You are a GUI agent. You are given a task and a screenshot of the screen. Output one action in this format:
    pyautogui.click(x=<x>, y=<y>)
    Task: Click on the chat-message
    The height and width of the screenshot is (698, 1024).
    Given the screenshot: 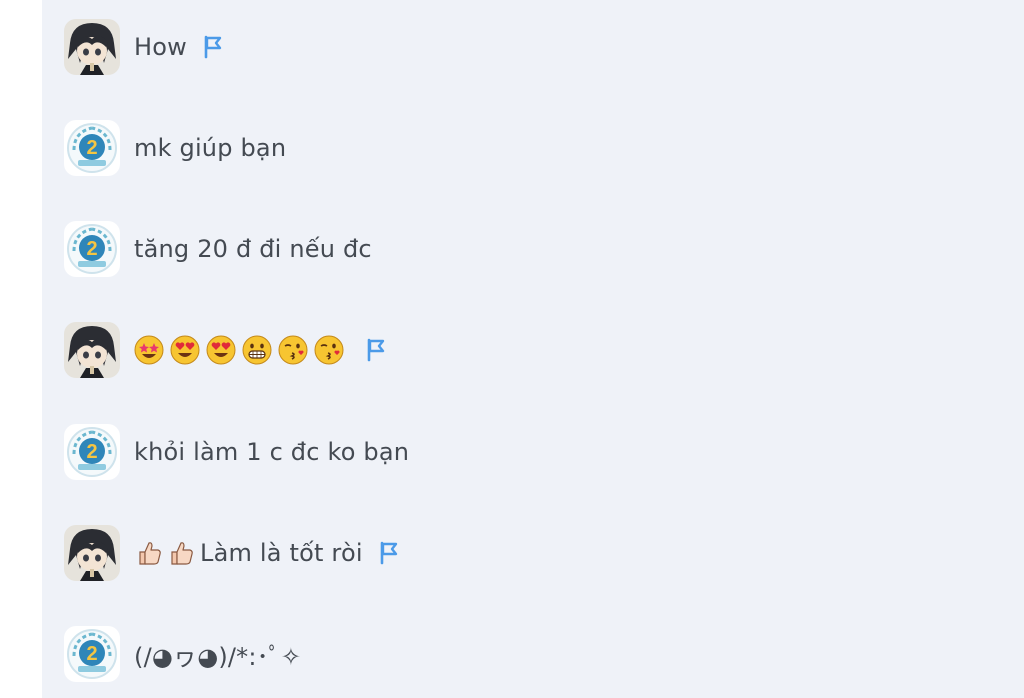 What is the action you would take?
    pyautogui.click(x=225, y=350)
    